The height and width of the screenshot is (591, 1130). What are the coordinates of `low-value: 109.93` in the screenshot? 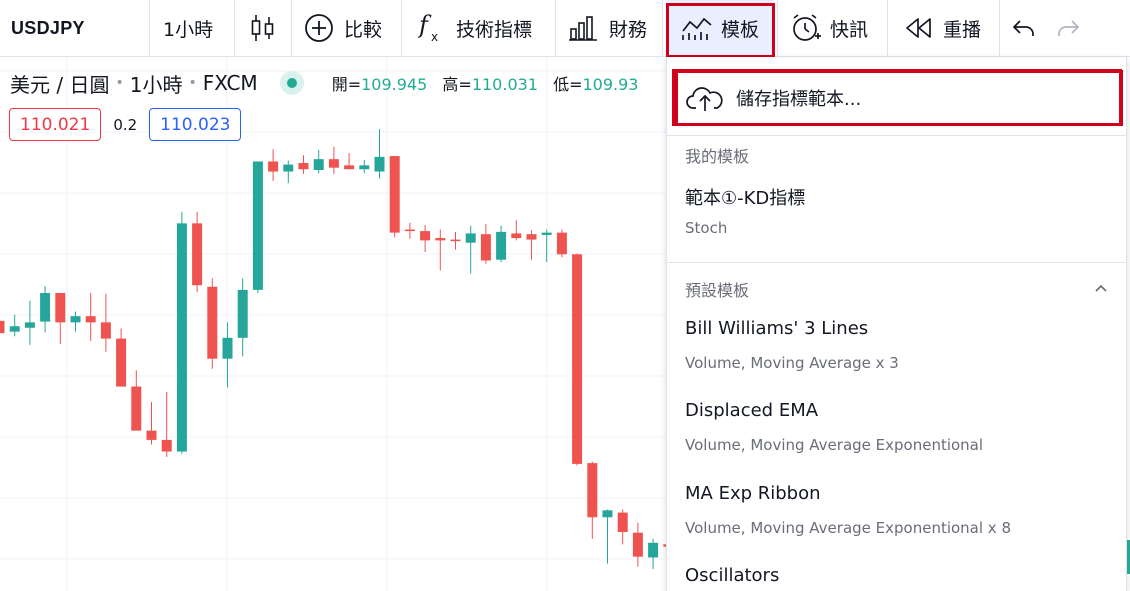 It's located at (610, 84).